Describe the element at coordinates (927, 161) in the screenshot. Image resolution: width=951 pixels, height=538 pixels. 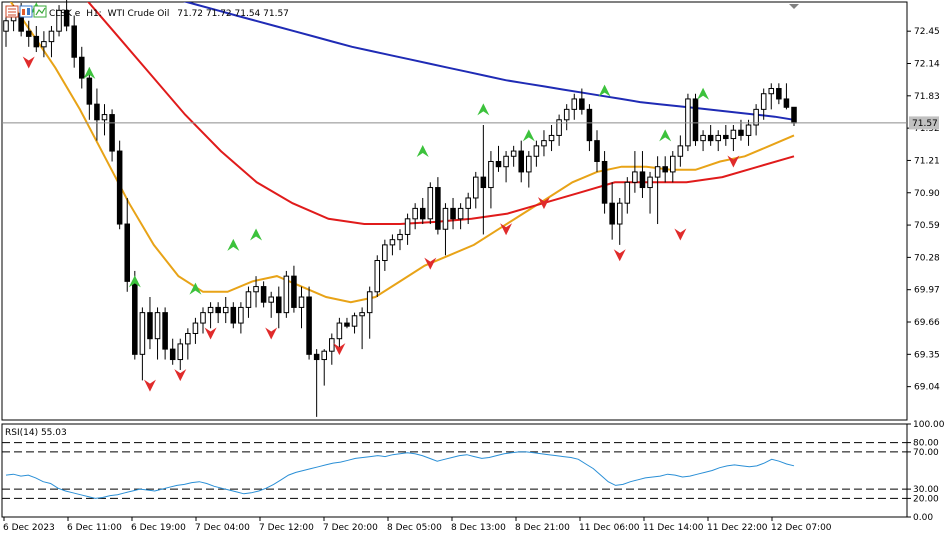
I see `price-tick-label: 71.21` at that location.